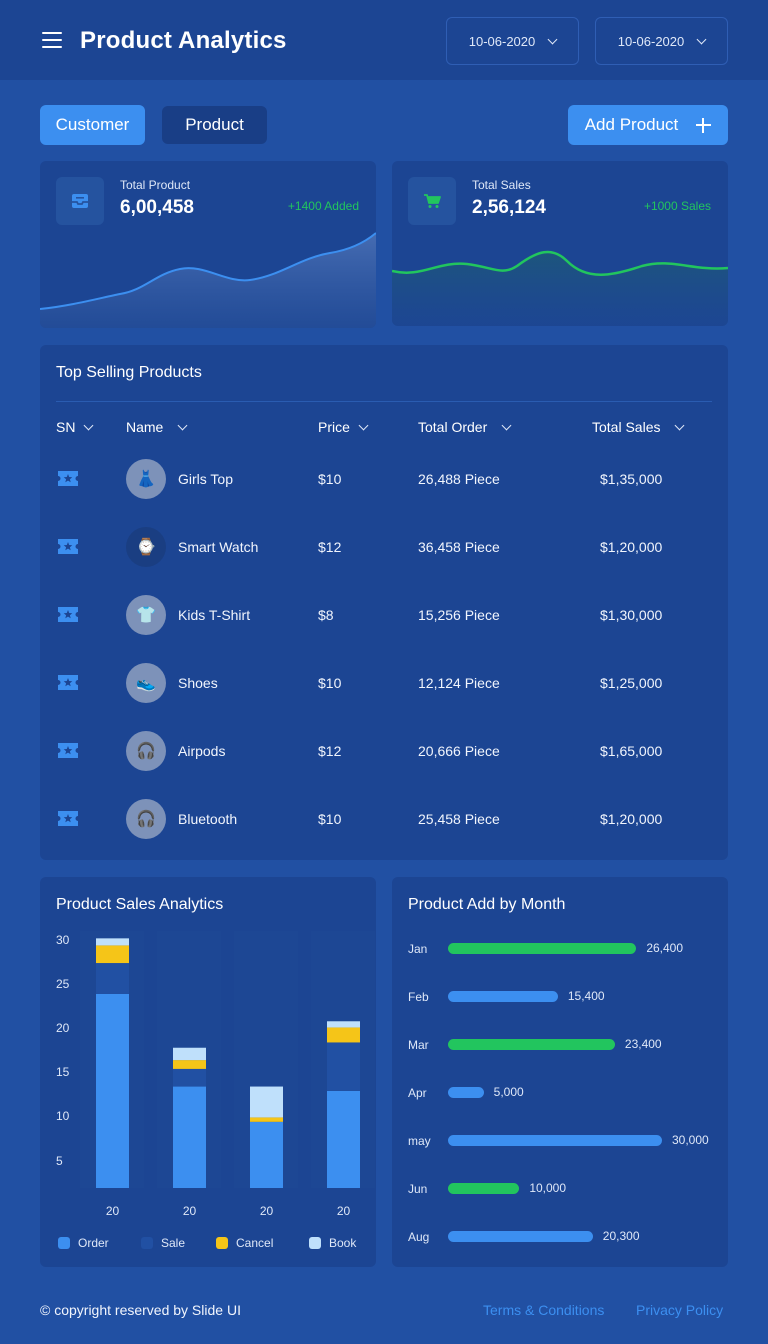 This screenshot has height=1344, width=768. Describe the element at coordinates (560, 288) in the screenshot. I see `total-sales-sparkline` at that location.